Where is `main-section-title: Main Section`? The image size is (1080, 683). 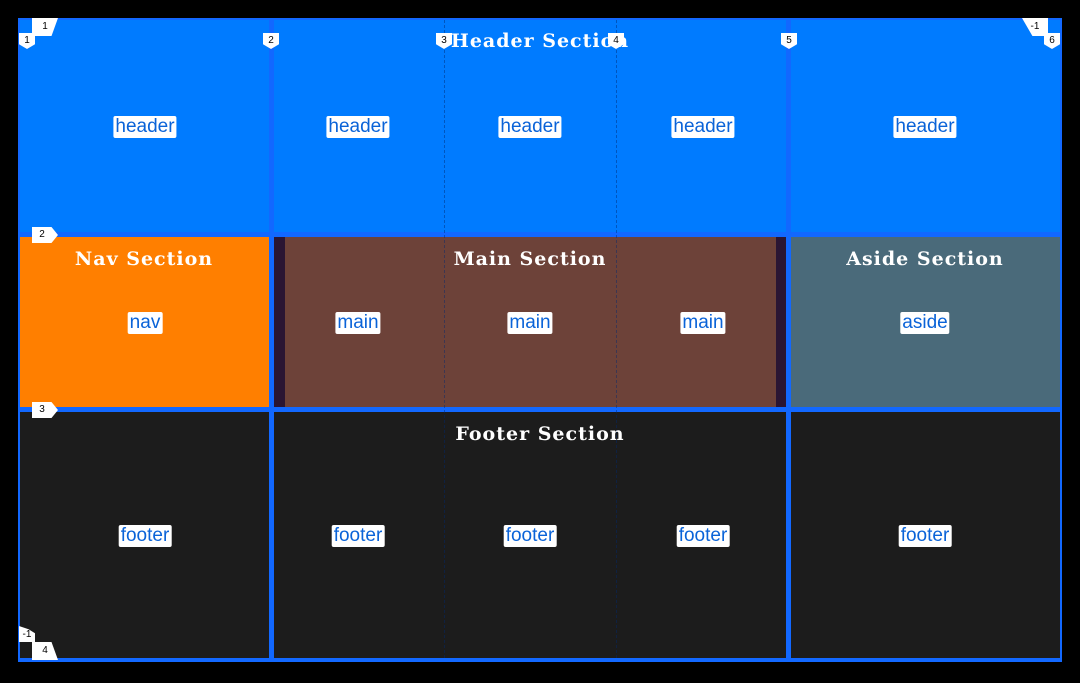 main-section-title: Main Section is located at coordinates (530, 259).